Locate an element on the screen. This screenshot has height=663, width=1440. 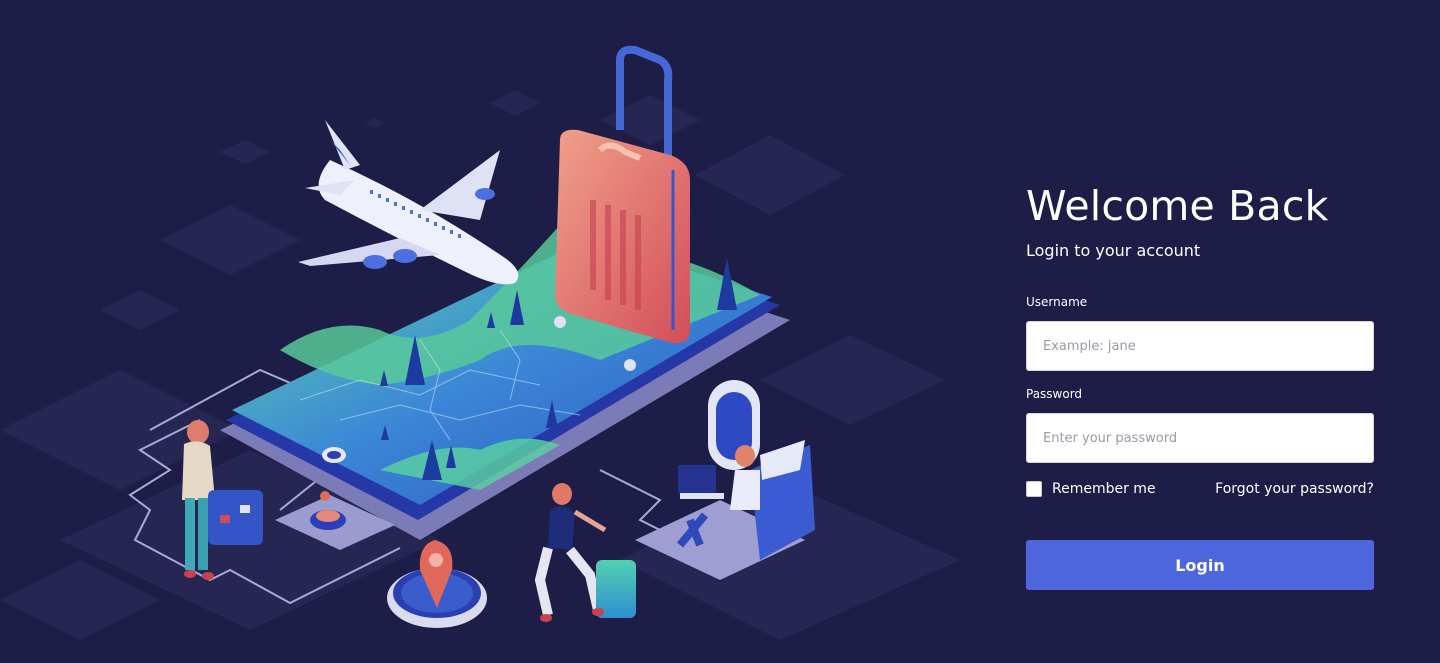
remember-me-checkbox is located at coordinates (1034, 489).